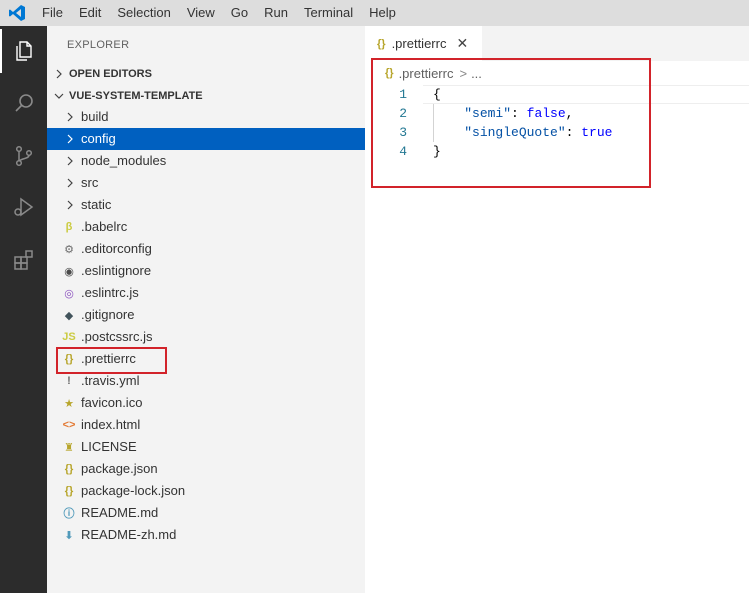  I want to click on star-icon: ★, so click(69, 403).